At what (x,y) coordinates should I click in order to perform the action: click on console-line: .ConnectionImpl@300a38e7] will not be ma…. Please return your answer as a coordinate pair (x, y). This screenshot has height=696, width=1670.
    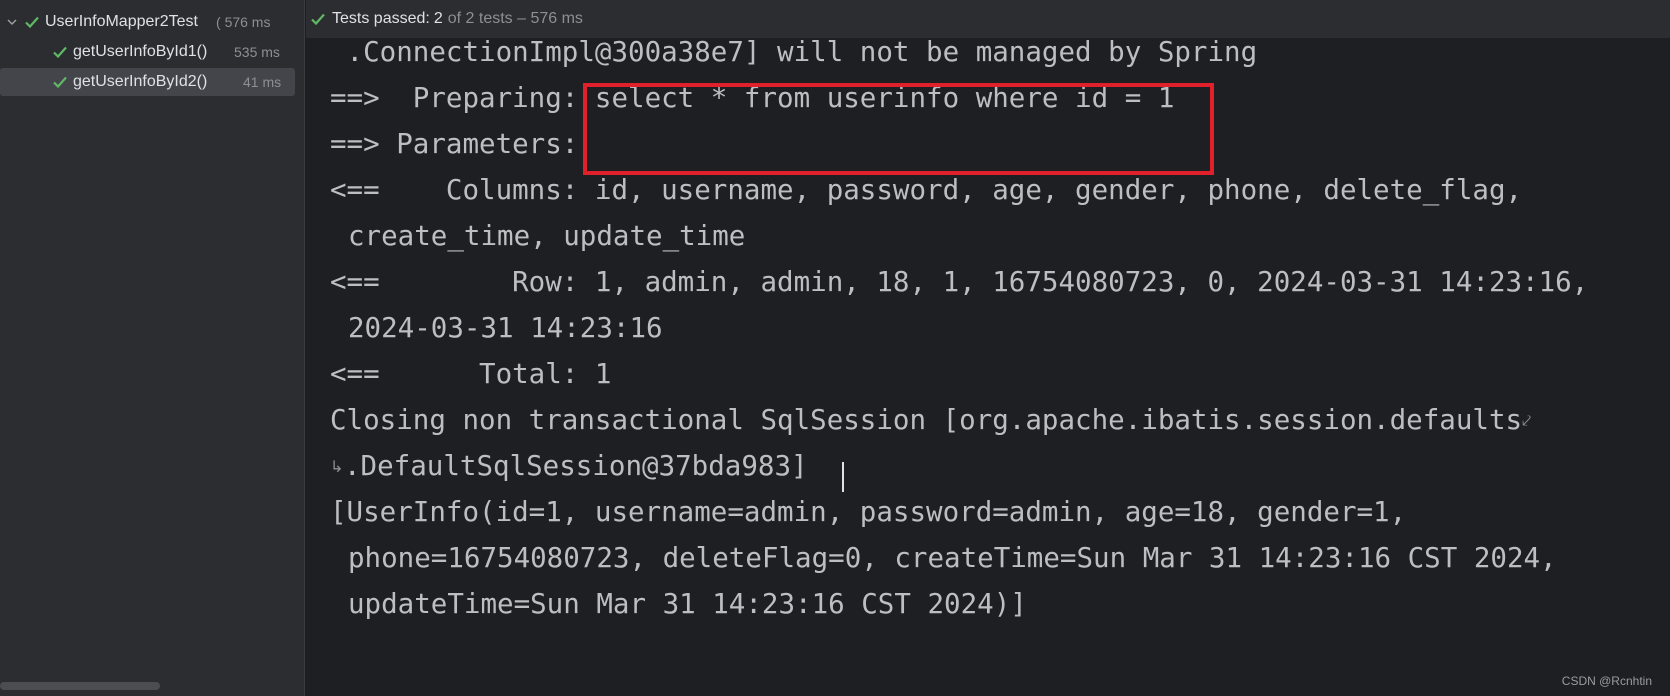
    Looking at the image, I should click on (794, 53).